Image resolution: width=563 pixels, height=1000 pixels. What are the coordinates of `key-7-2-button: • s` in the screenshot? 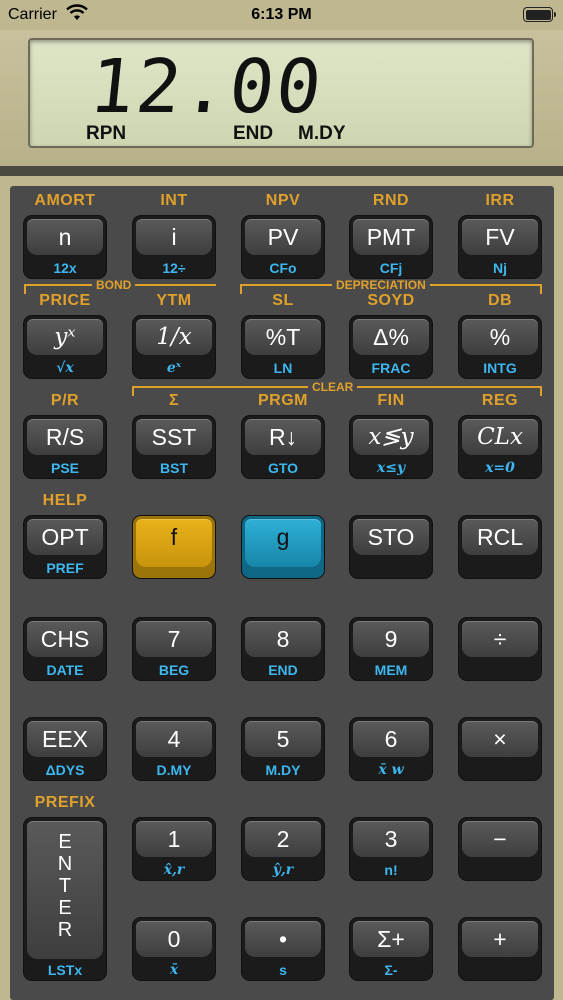 It's located at (283, 949).